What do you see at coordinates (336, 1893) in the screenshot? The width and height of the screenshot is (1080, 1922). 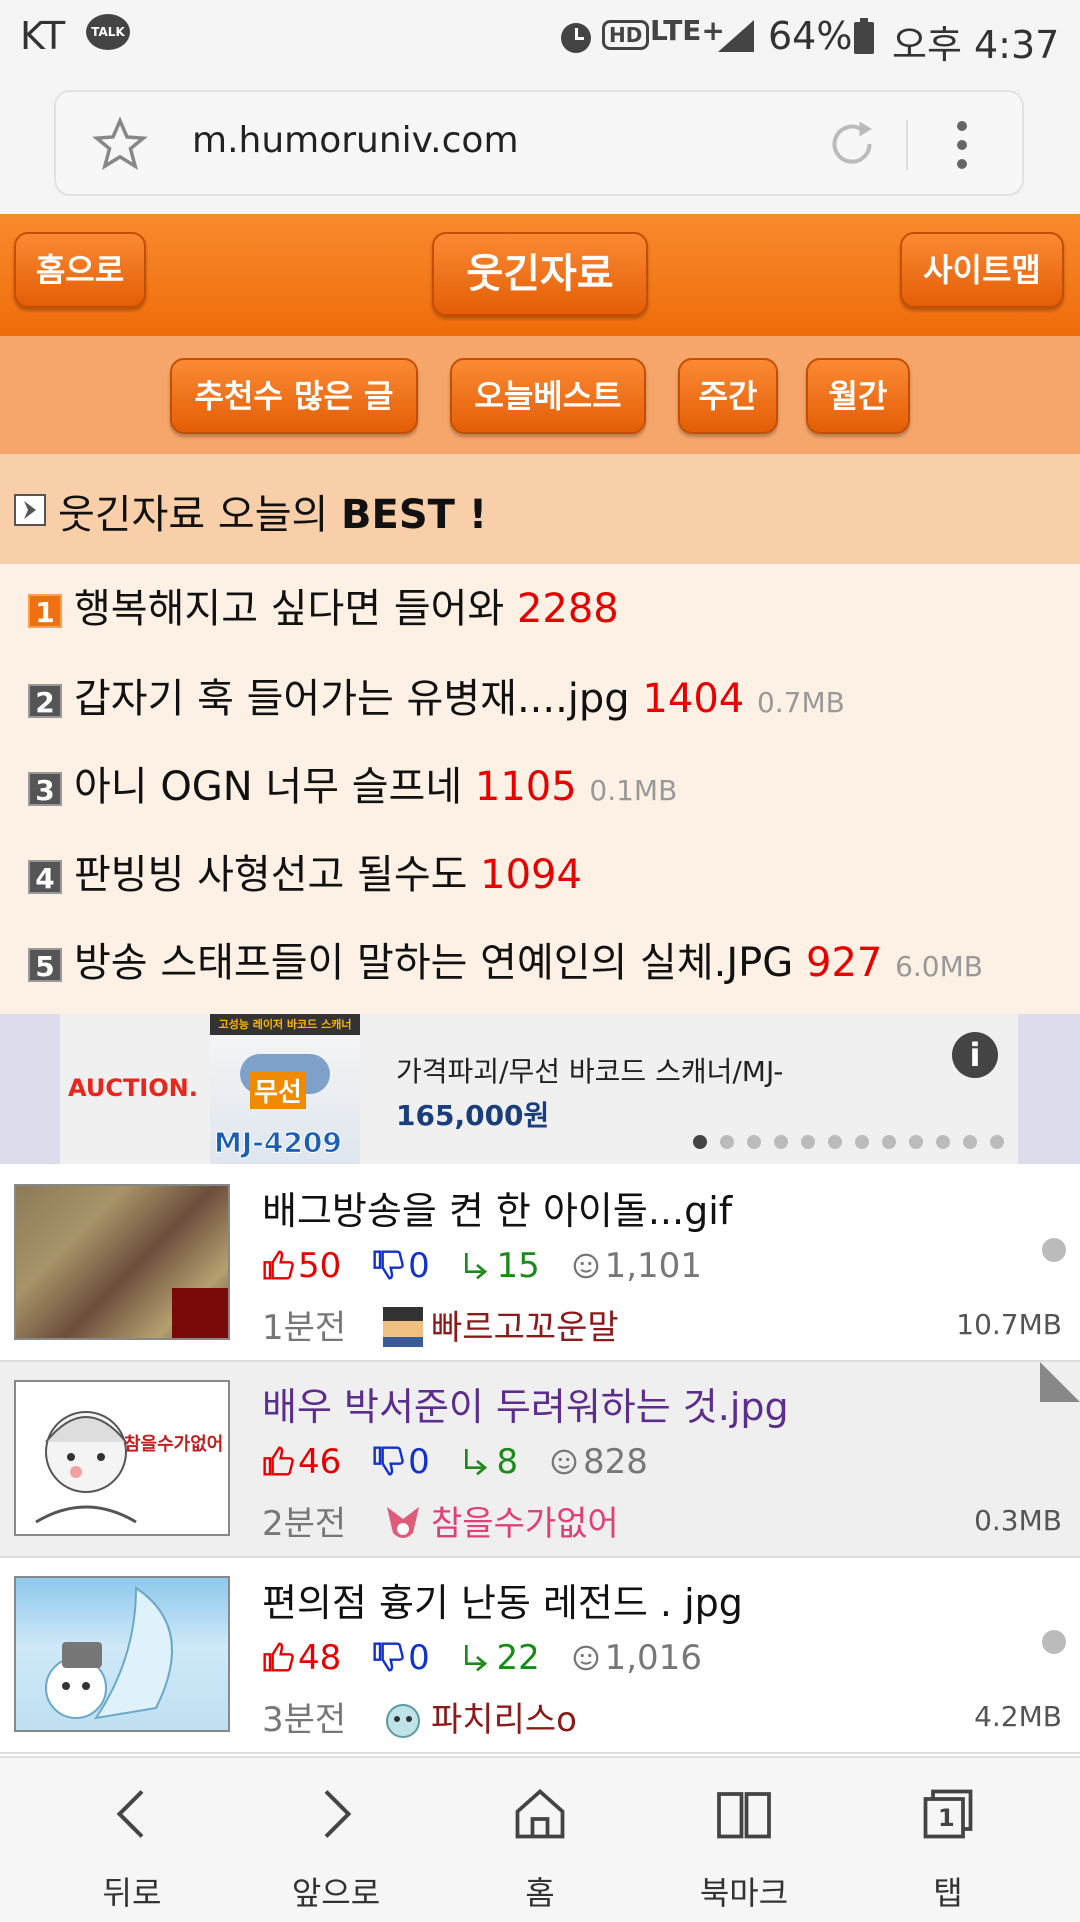 I see `nav-label: 앞으로` at bounding box center [336, 1893].